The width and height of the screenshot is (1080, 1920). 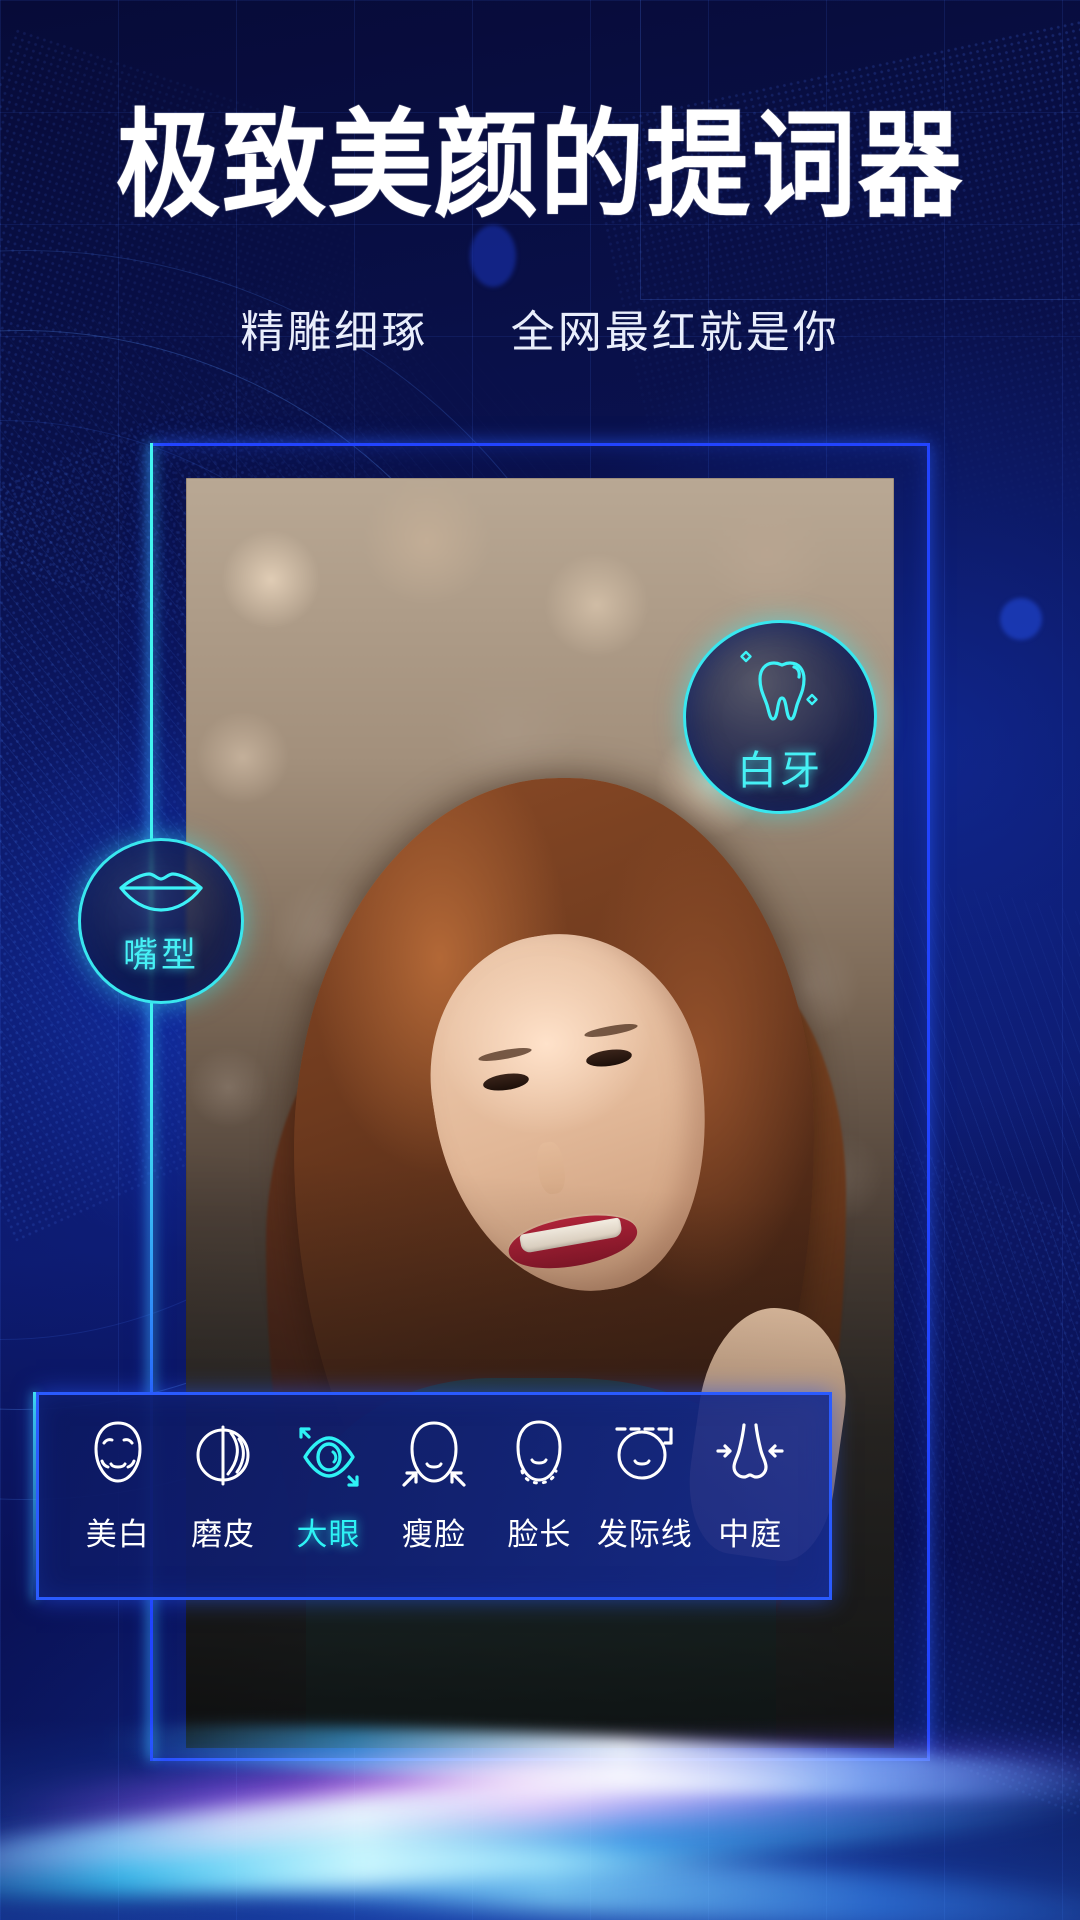 I want to click on tool-item-hairline: 发际线, so click(x=644, y=1485).